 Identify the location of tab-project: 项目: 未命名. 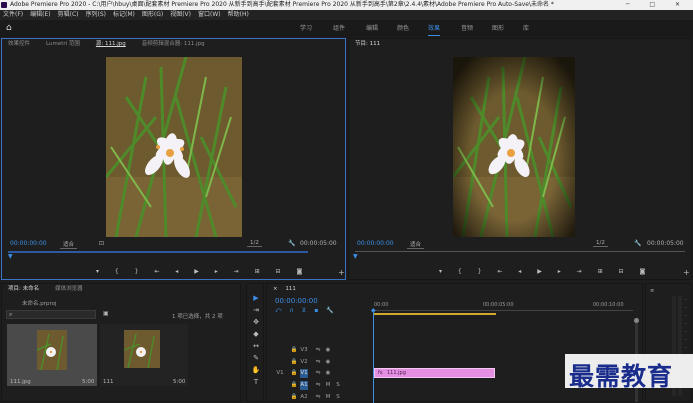
(23, 289).